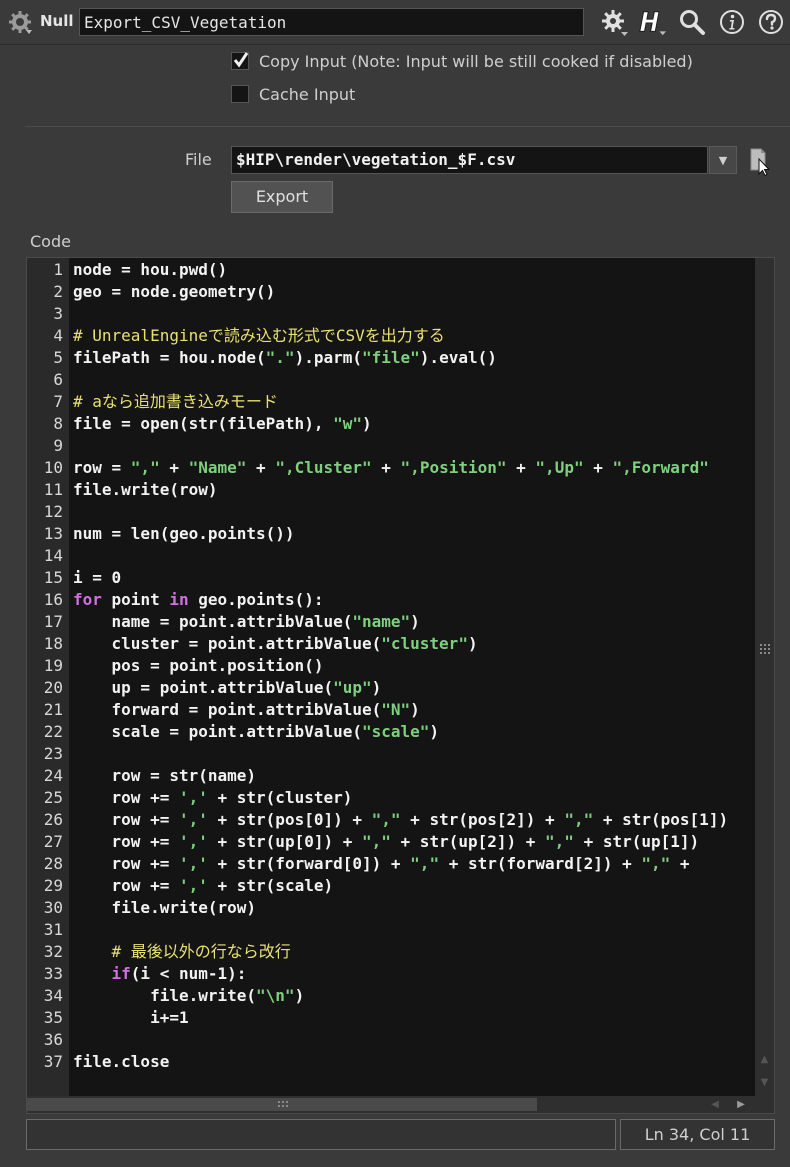  Describe the element at coordinates (764, 677) in the screenshot. I see `vertical-scrollbar: ▲ ▼` at that location.